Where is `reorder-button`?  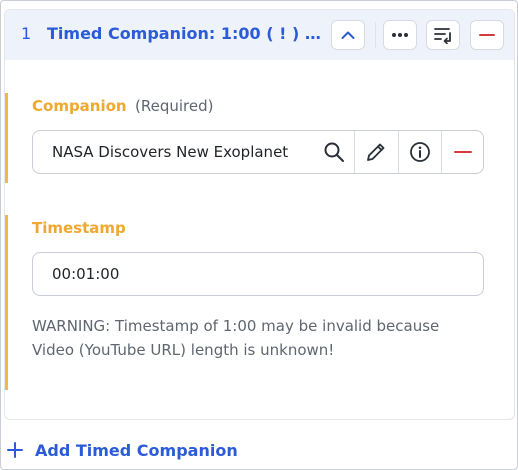
reorder-button is located at coordinates (443, 35).